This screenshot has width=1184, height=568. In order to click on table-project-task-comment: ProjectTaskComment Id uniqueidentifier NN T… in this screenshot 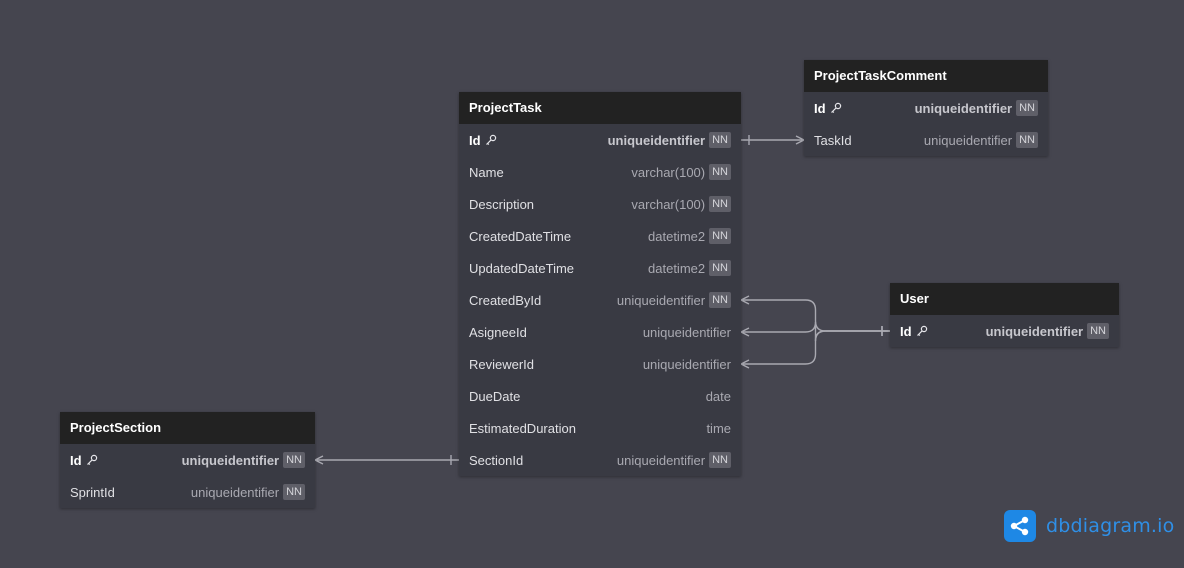, I will do `click(926, 108)`.